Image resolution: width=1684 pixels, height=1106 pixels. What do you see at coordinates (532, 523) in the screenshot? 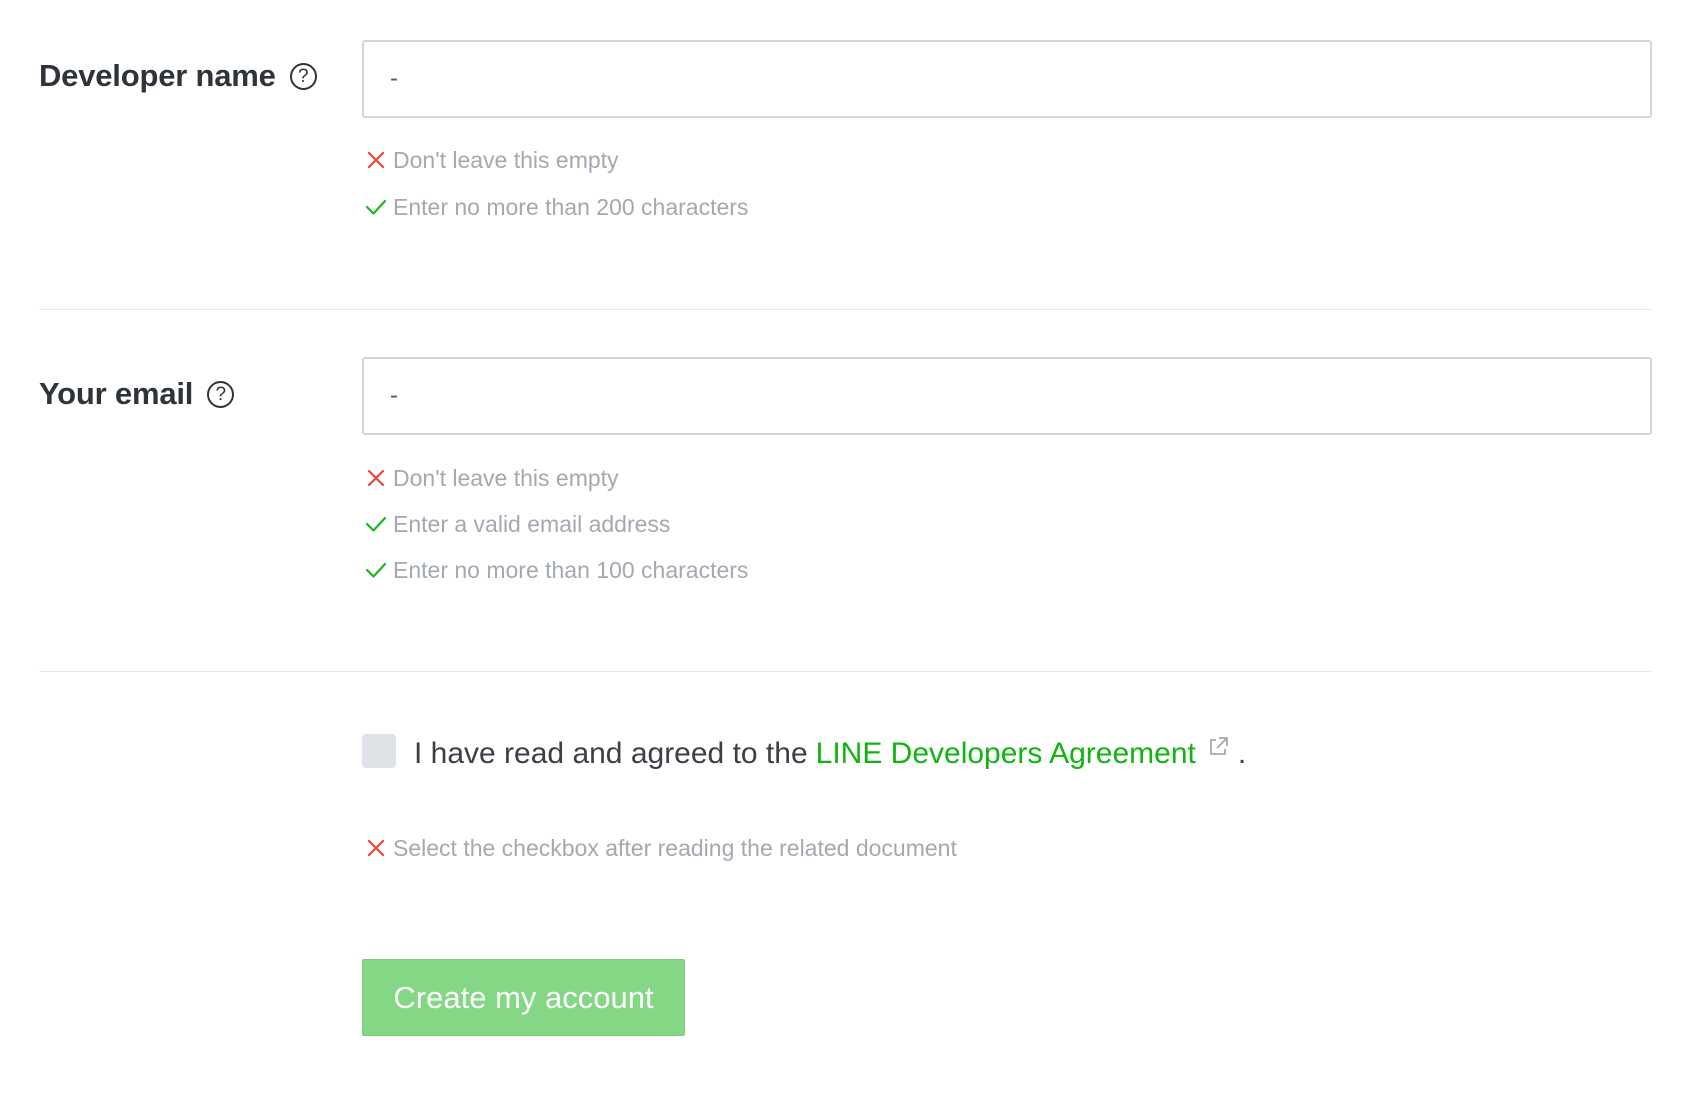
I see `validation-rule-text: Enter a valid email address` at bounding box center [532, 523].